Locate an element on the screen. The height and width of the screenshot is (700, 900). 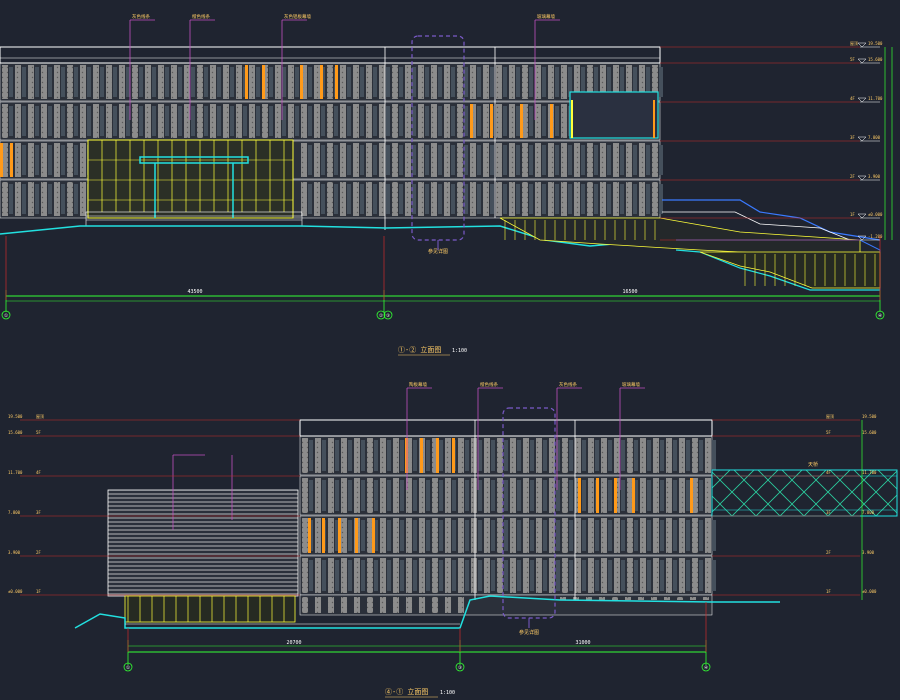
top-floor-label: 2F is located at coordinates (852, 176).